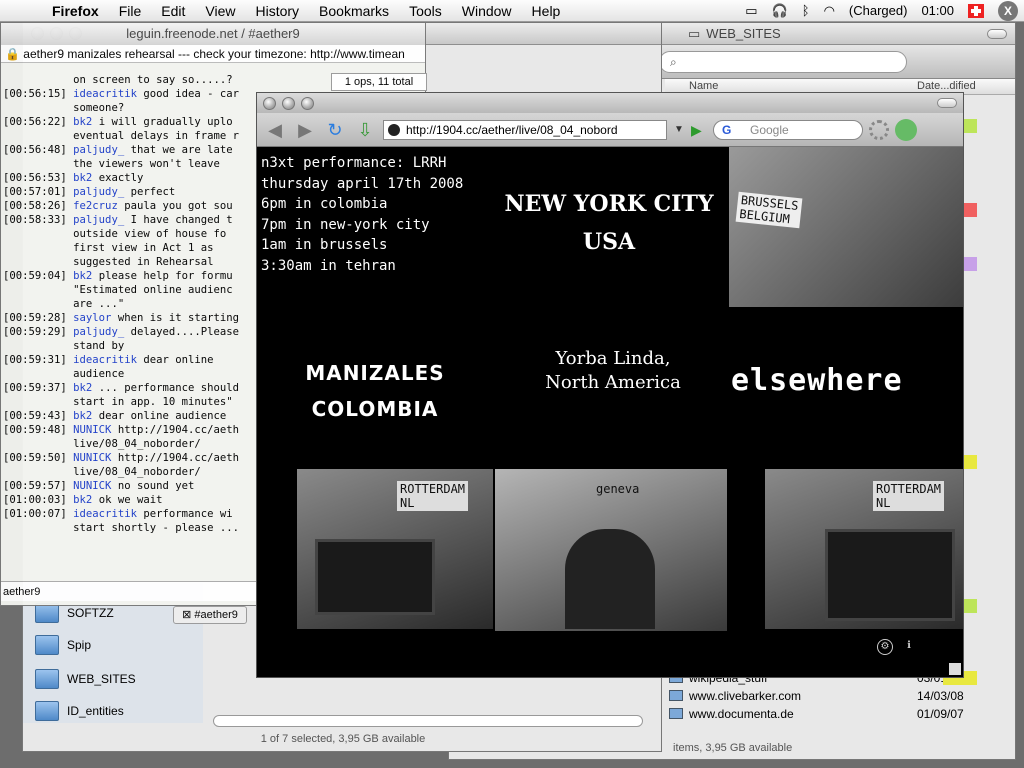 The height and width of the screenshot is (768, 1024). Describe the element at coordinates (277, 11) in the screenshot. I see `menu-history: History` at that location.